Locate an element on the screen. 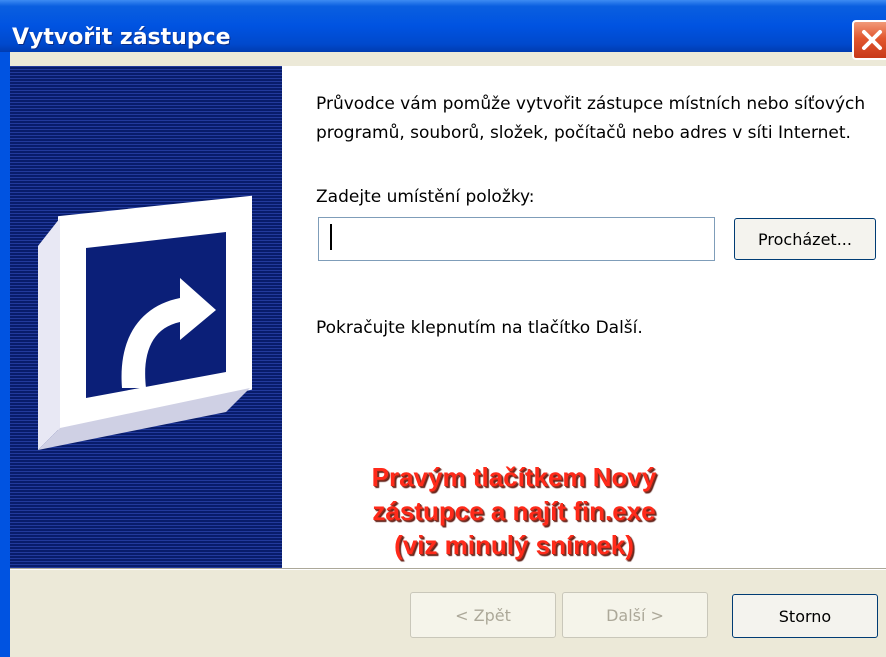 This screenshot has height=657, width=886. location-input is located at coordinates (516, 239).